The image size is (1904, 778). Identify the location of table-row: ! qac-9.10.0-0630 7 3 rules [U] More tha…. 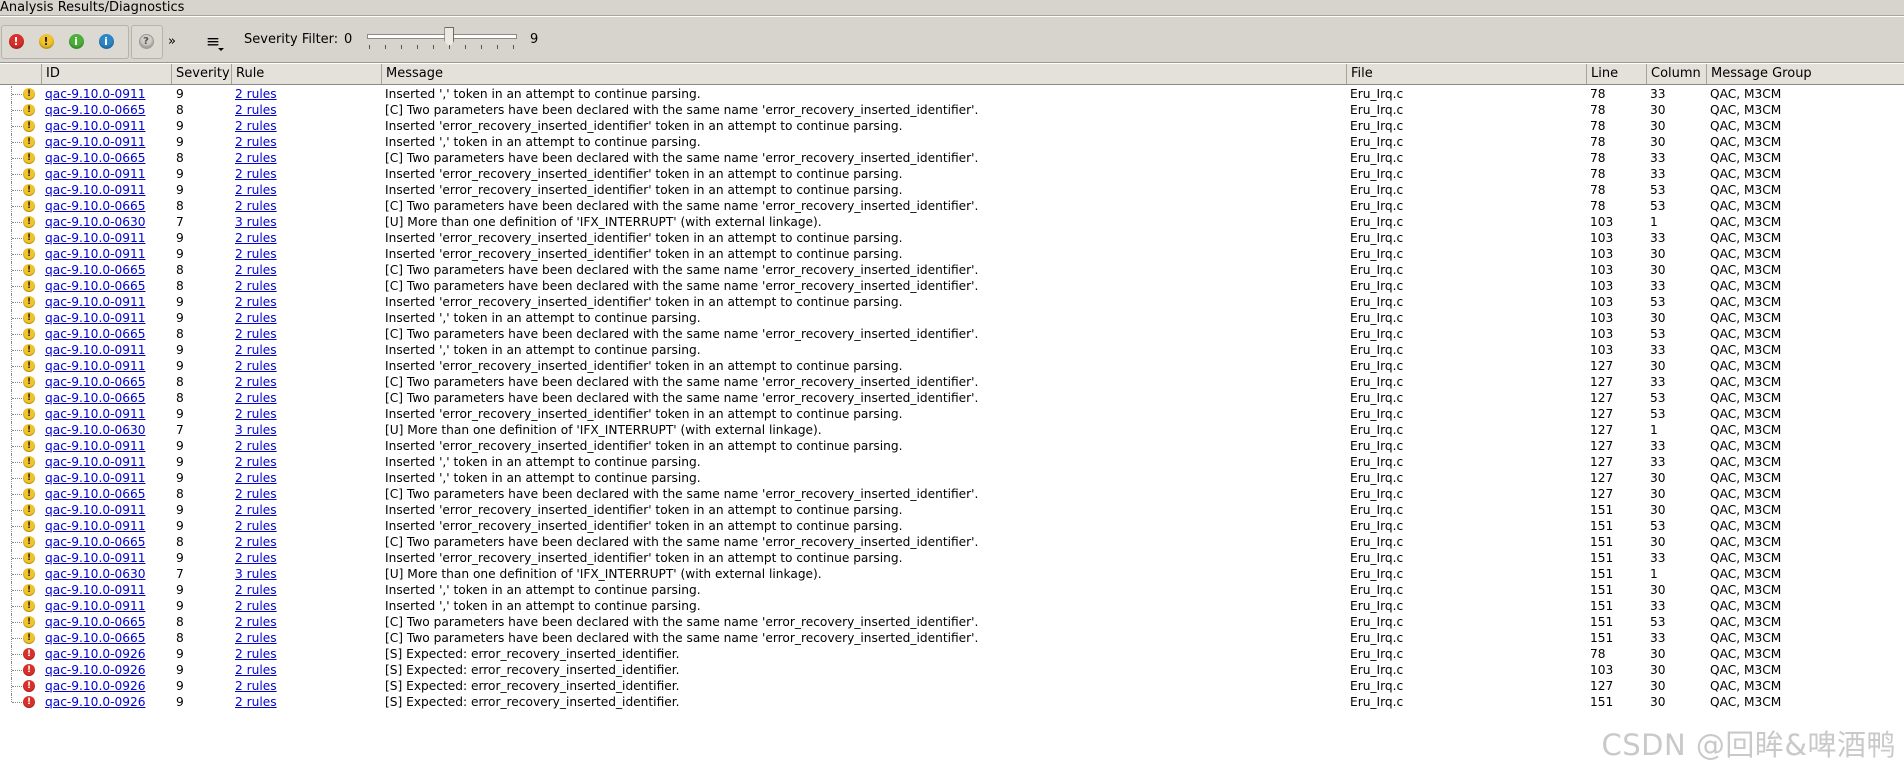
(952, 222).